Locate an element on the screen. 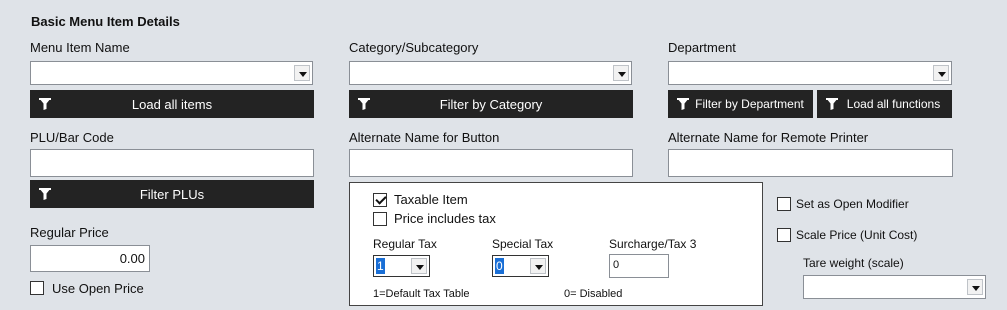  load-all-items-label: Load all items is located at coordinates (172, 104).